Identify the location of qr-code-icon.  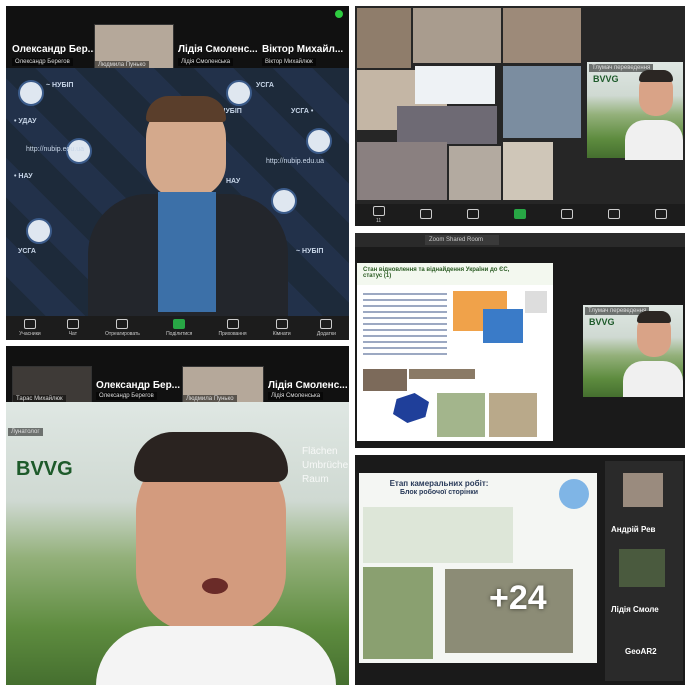
(536, 302).